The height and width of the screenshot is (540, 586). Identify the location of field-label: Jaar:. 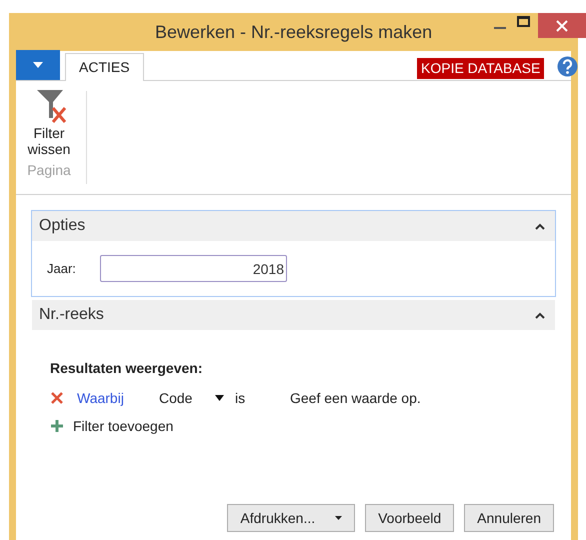
(62, 269).